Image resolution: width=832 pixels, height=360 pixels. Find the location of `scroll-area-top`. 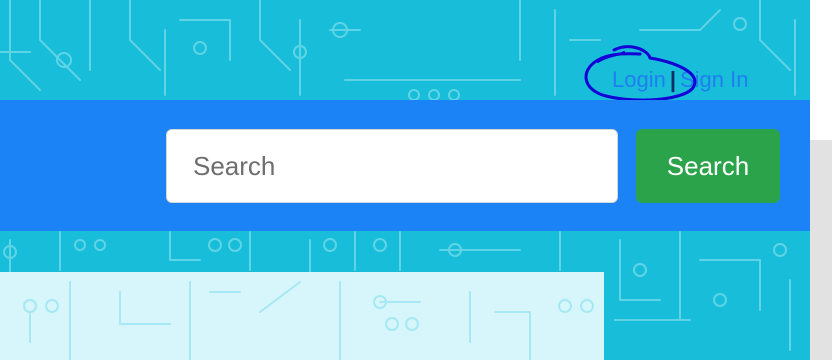

scroll-area-top is located at coordinates (821, 70).